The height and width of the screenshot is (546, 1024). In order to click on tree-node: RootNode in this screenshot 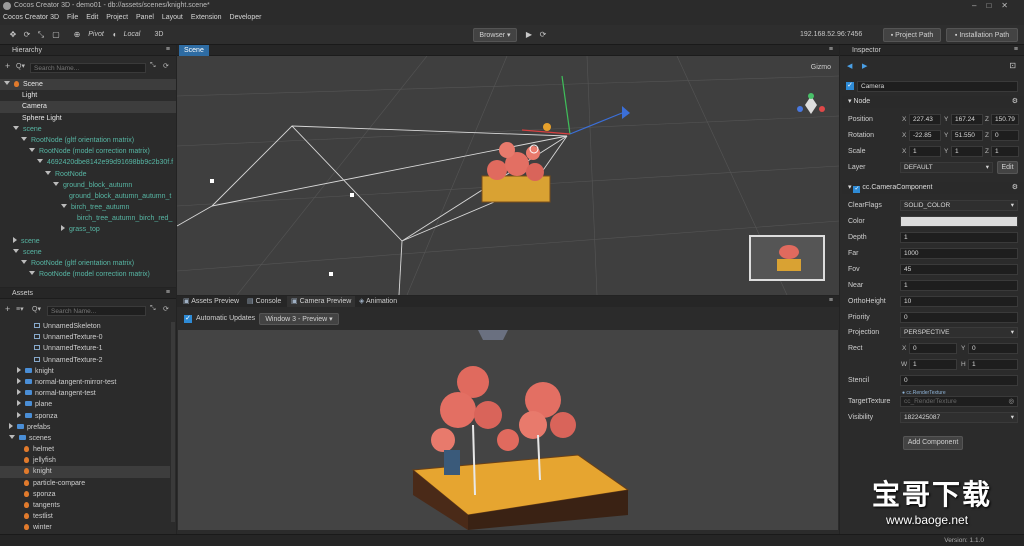, I will do `click(88, 174)`.